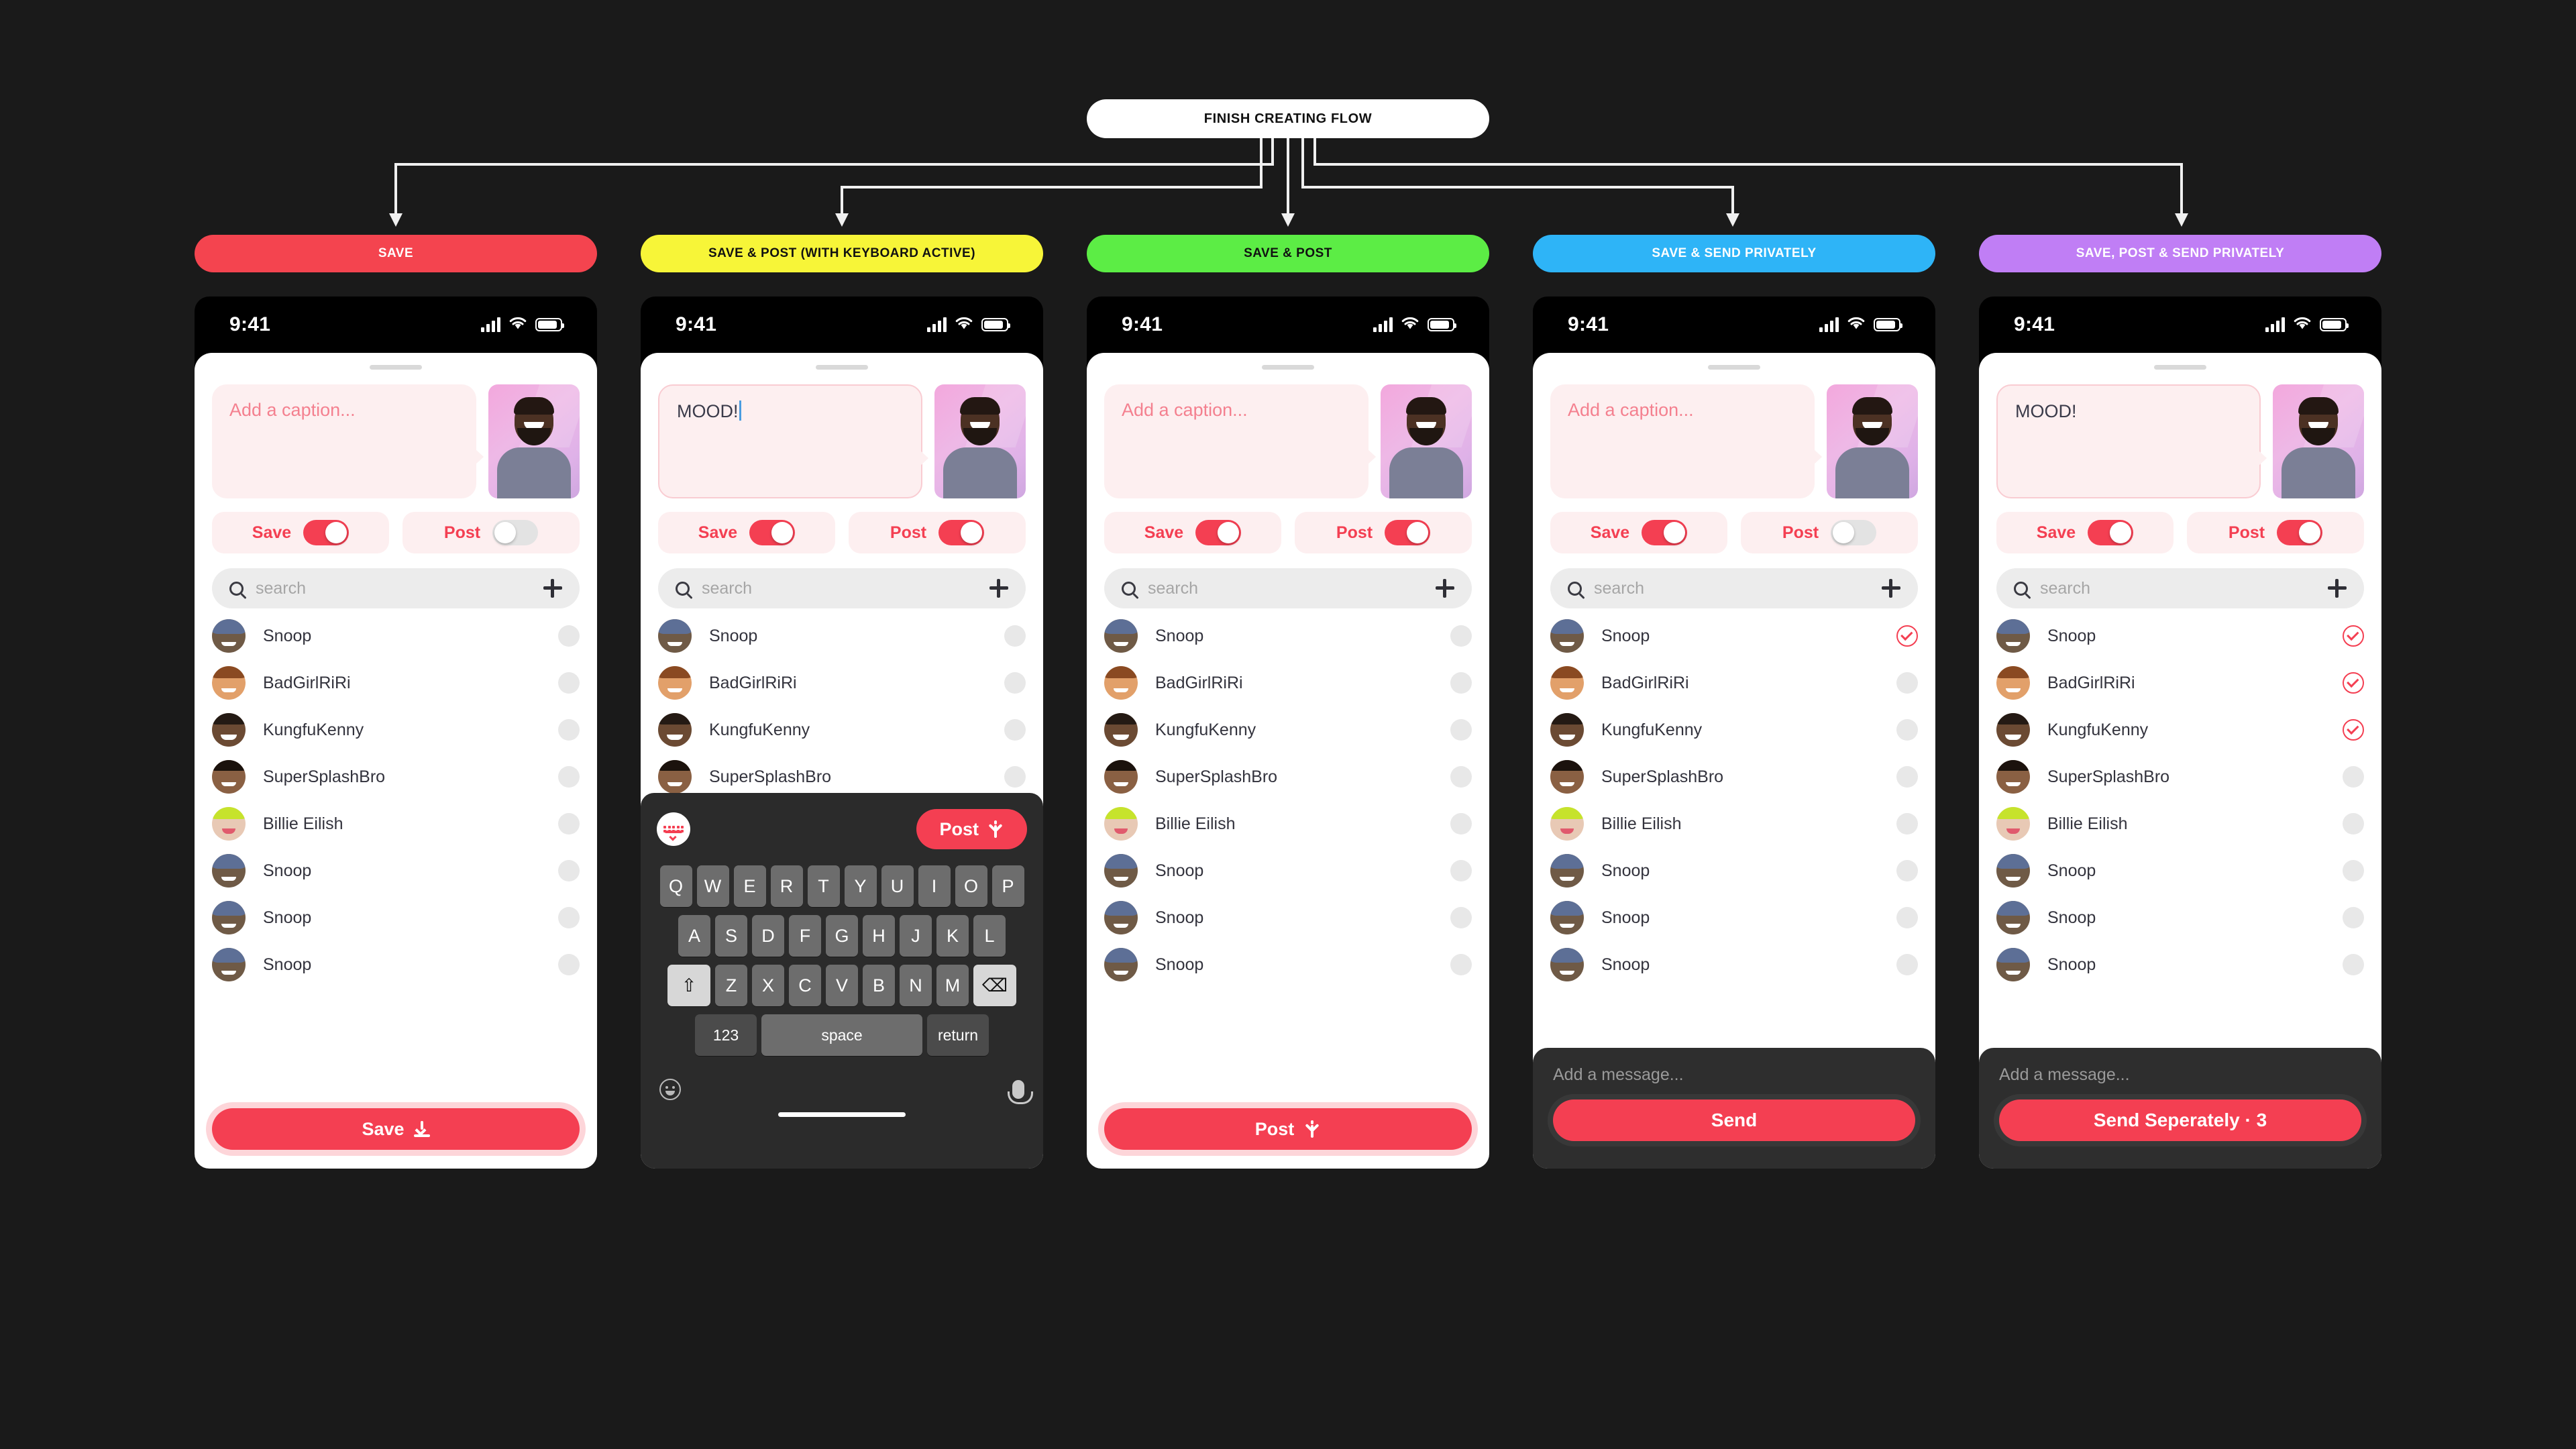 The height and width of the screenshot is (1449, 2576). What do you see at coordinates (768, 985) in the screenshot?
I see `key-X: X` at bounding box center [768, 985].